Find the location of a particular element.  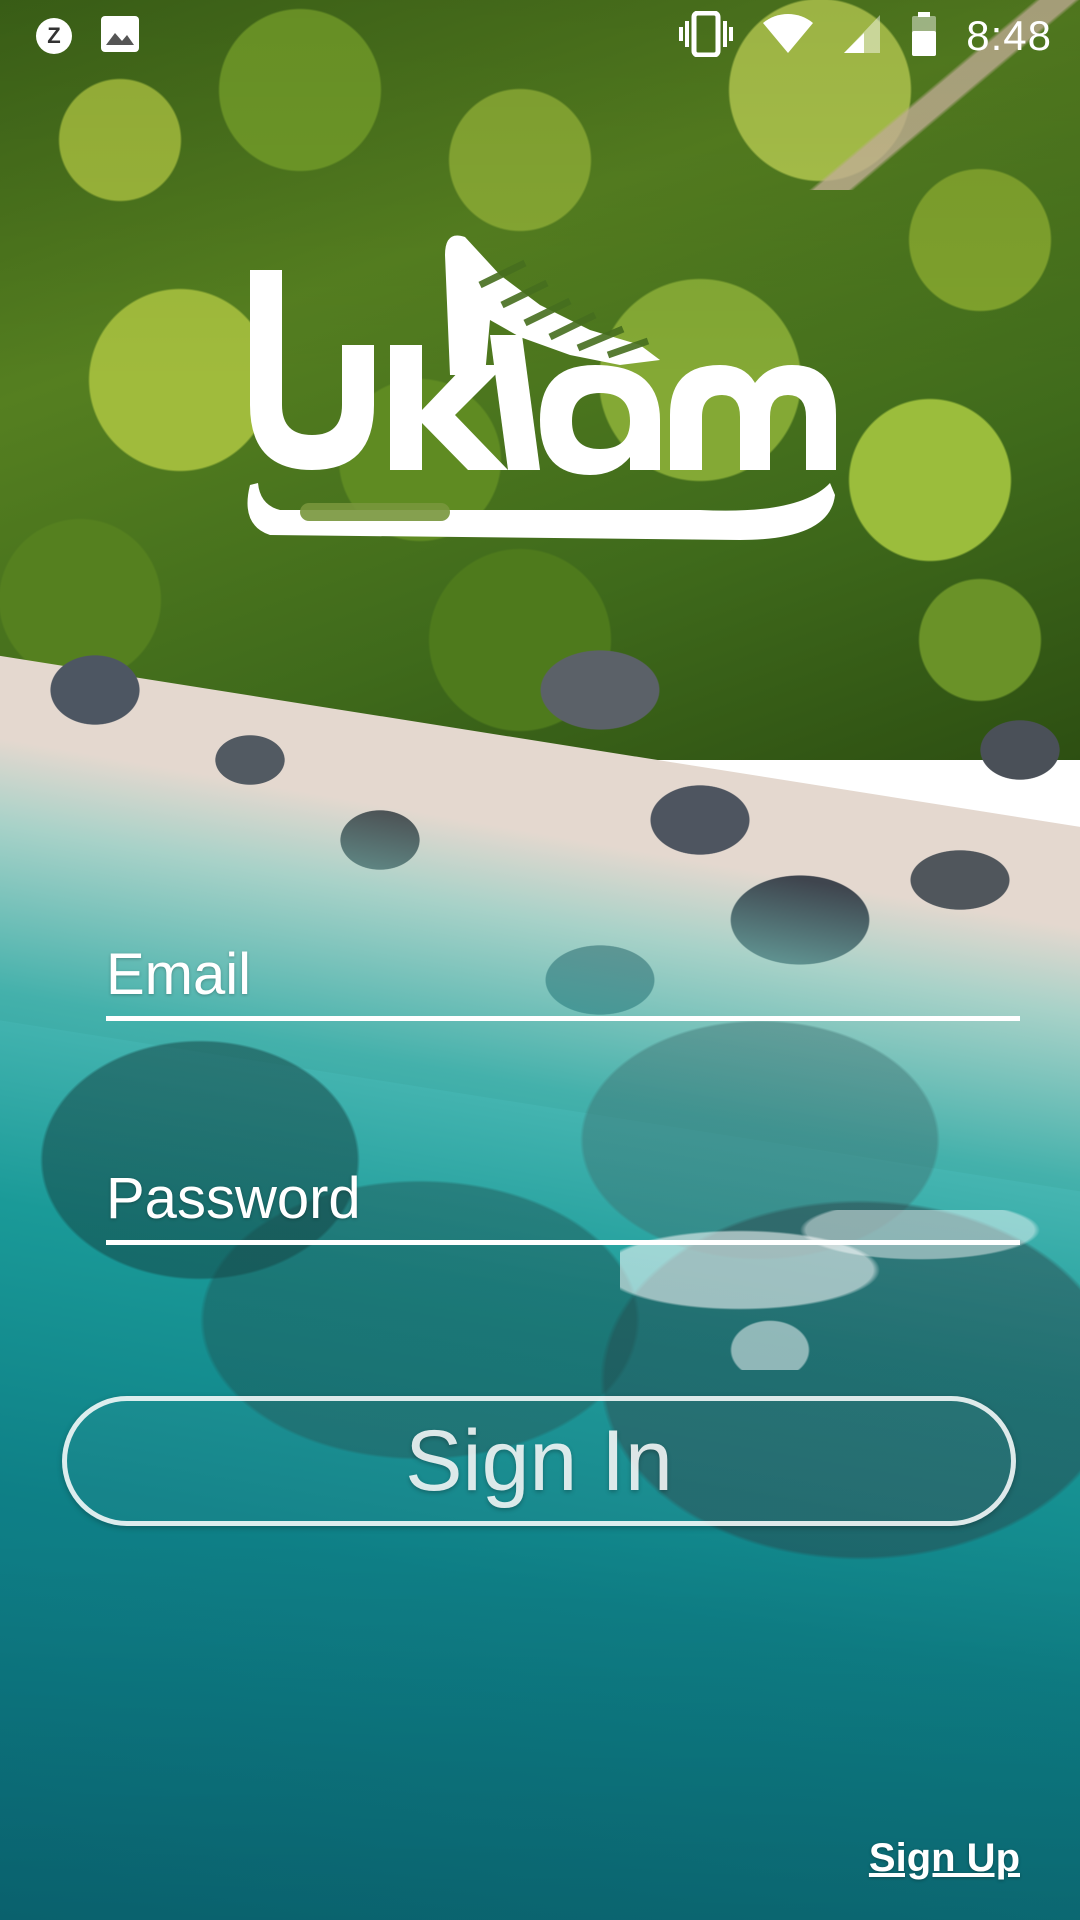

image-icon is located at coordinates (120, 36).